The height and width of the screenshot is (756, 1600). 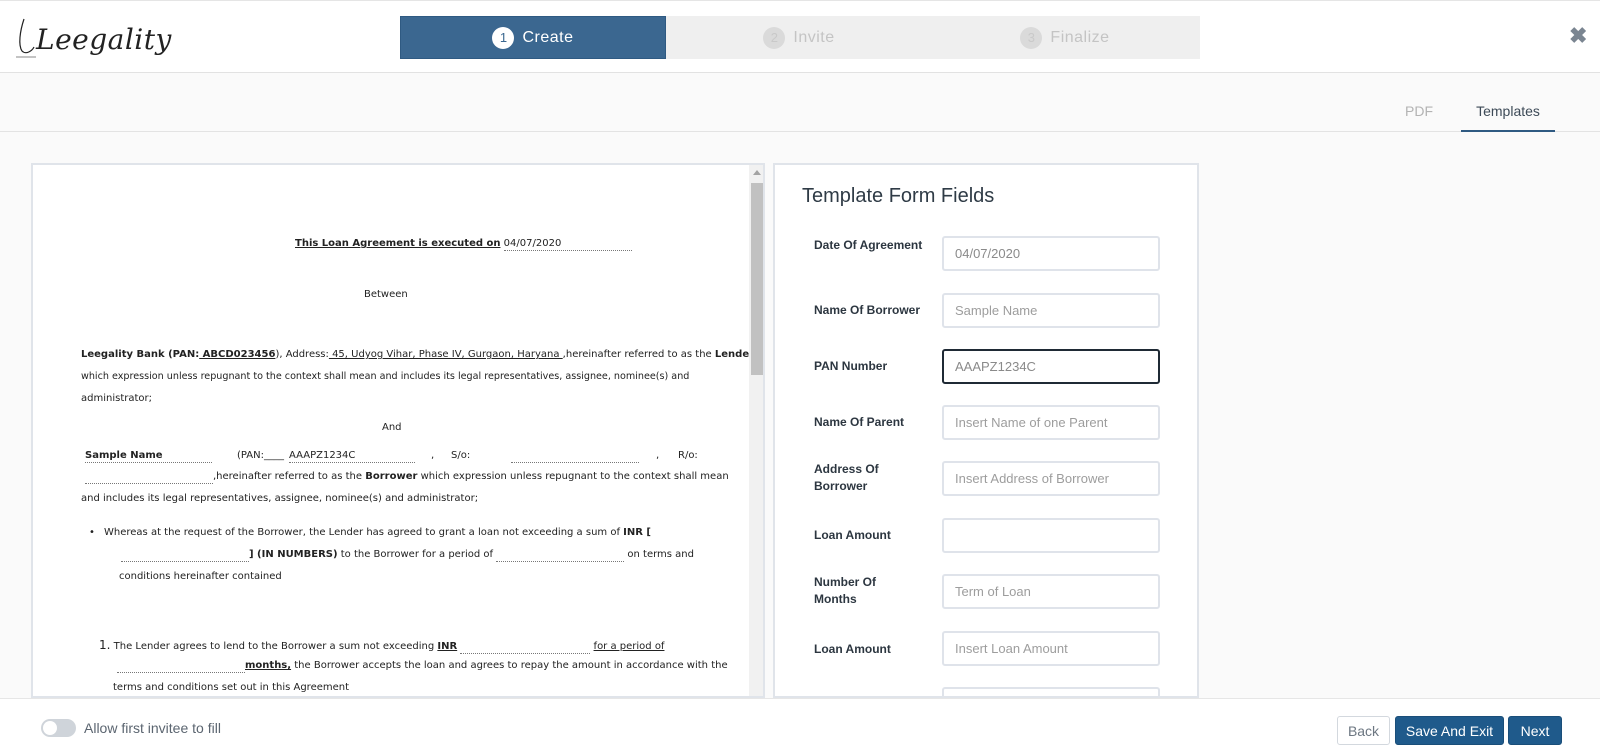 I want to click on doc-months: months,, so click(x=268, y=665).